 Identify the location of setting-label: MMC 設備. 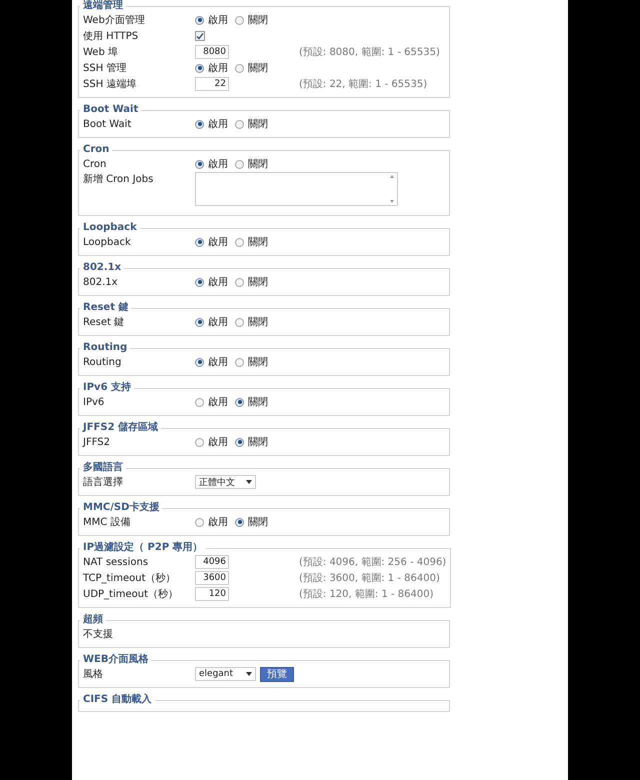
(107, 522).